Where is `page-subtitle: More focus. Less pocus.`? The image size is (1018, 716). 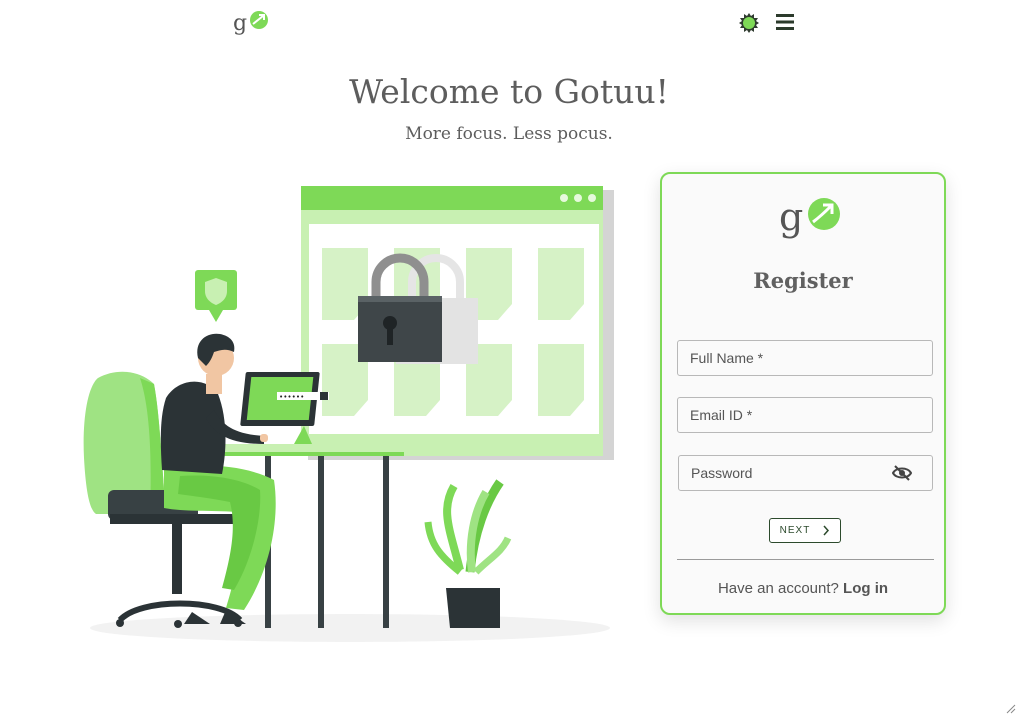 page-subtitle: More focus. Less pocus. is located at coordinates (509, 134).